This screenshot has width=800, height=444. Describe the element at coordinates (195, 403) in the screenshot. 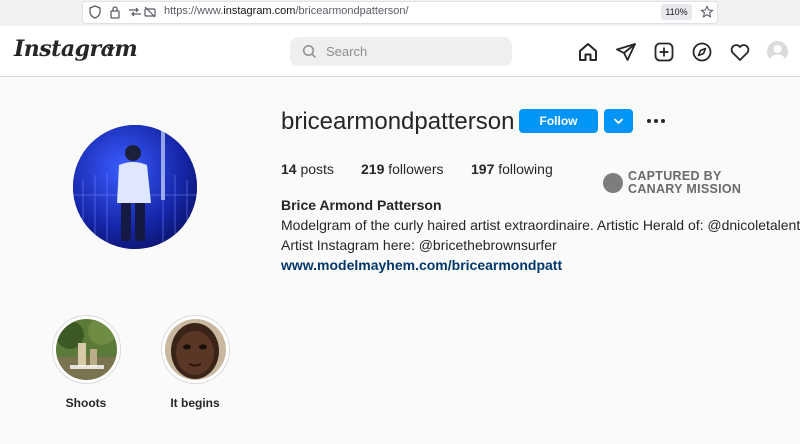

I see `highlight-label: It begins` at that location.